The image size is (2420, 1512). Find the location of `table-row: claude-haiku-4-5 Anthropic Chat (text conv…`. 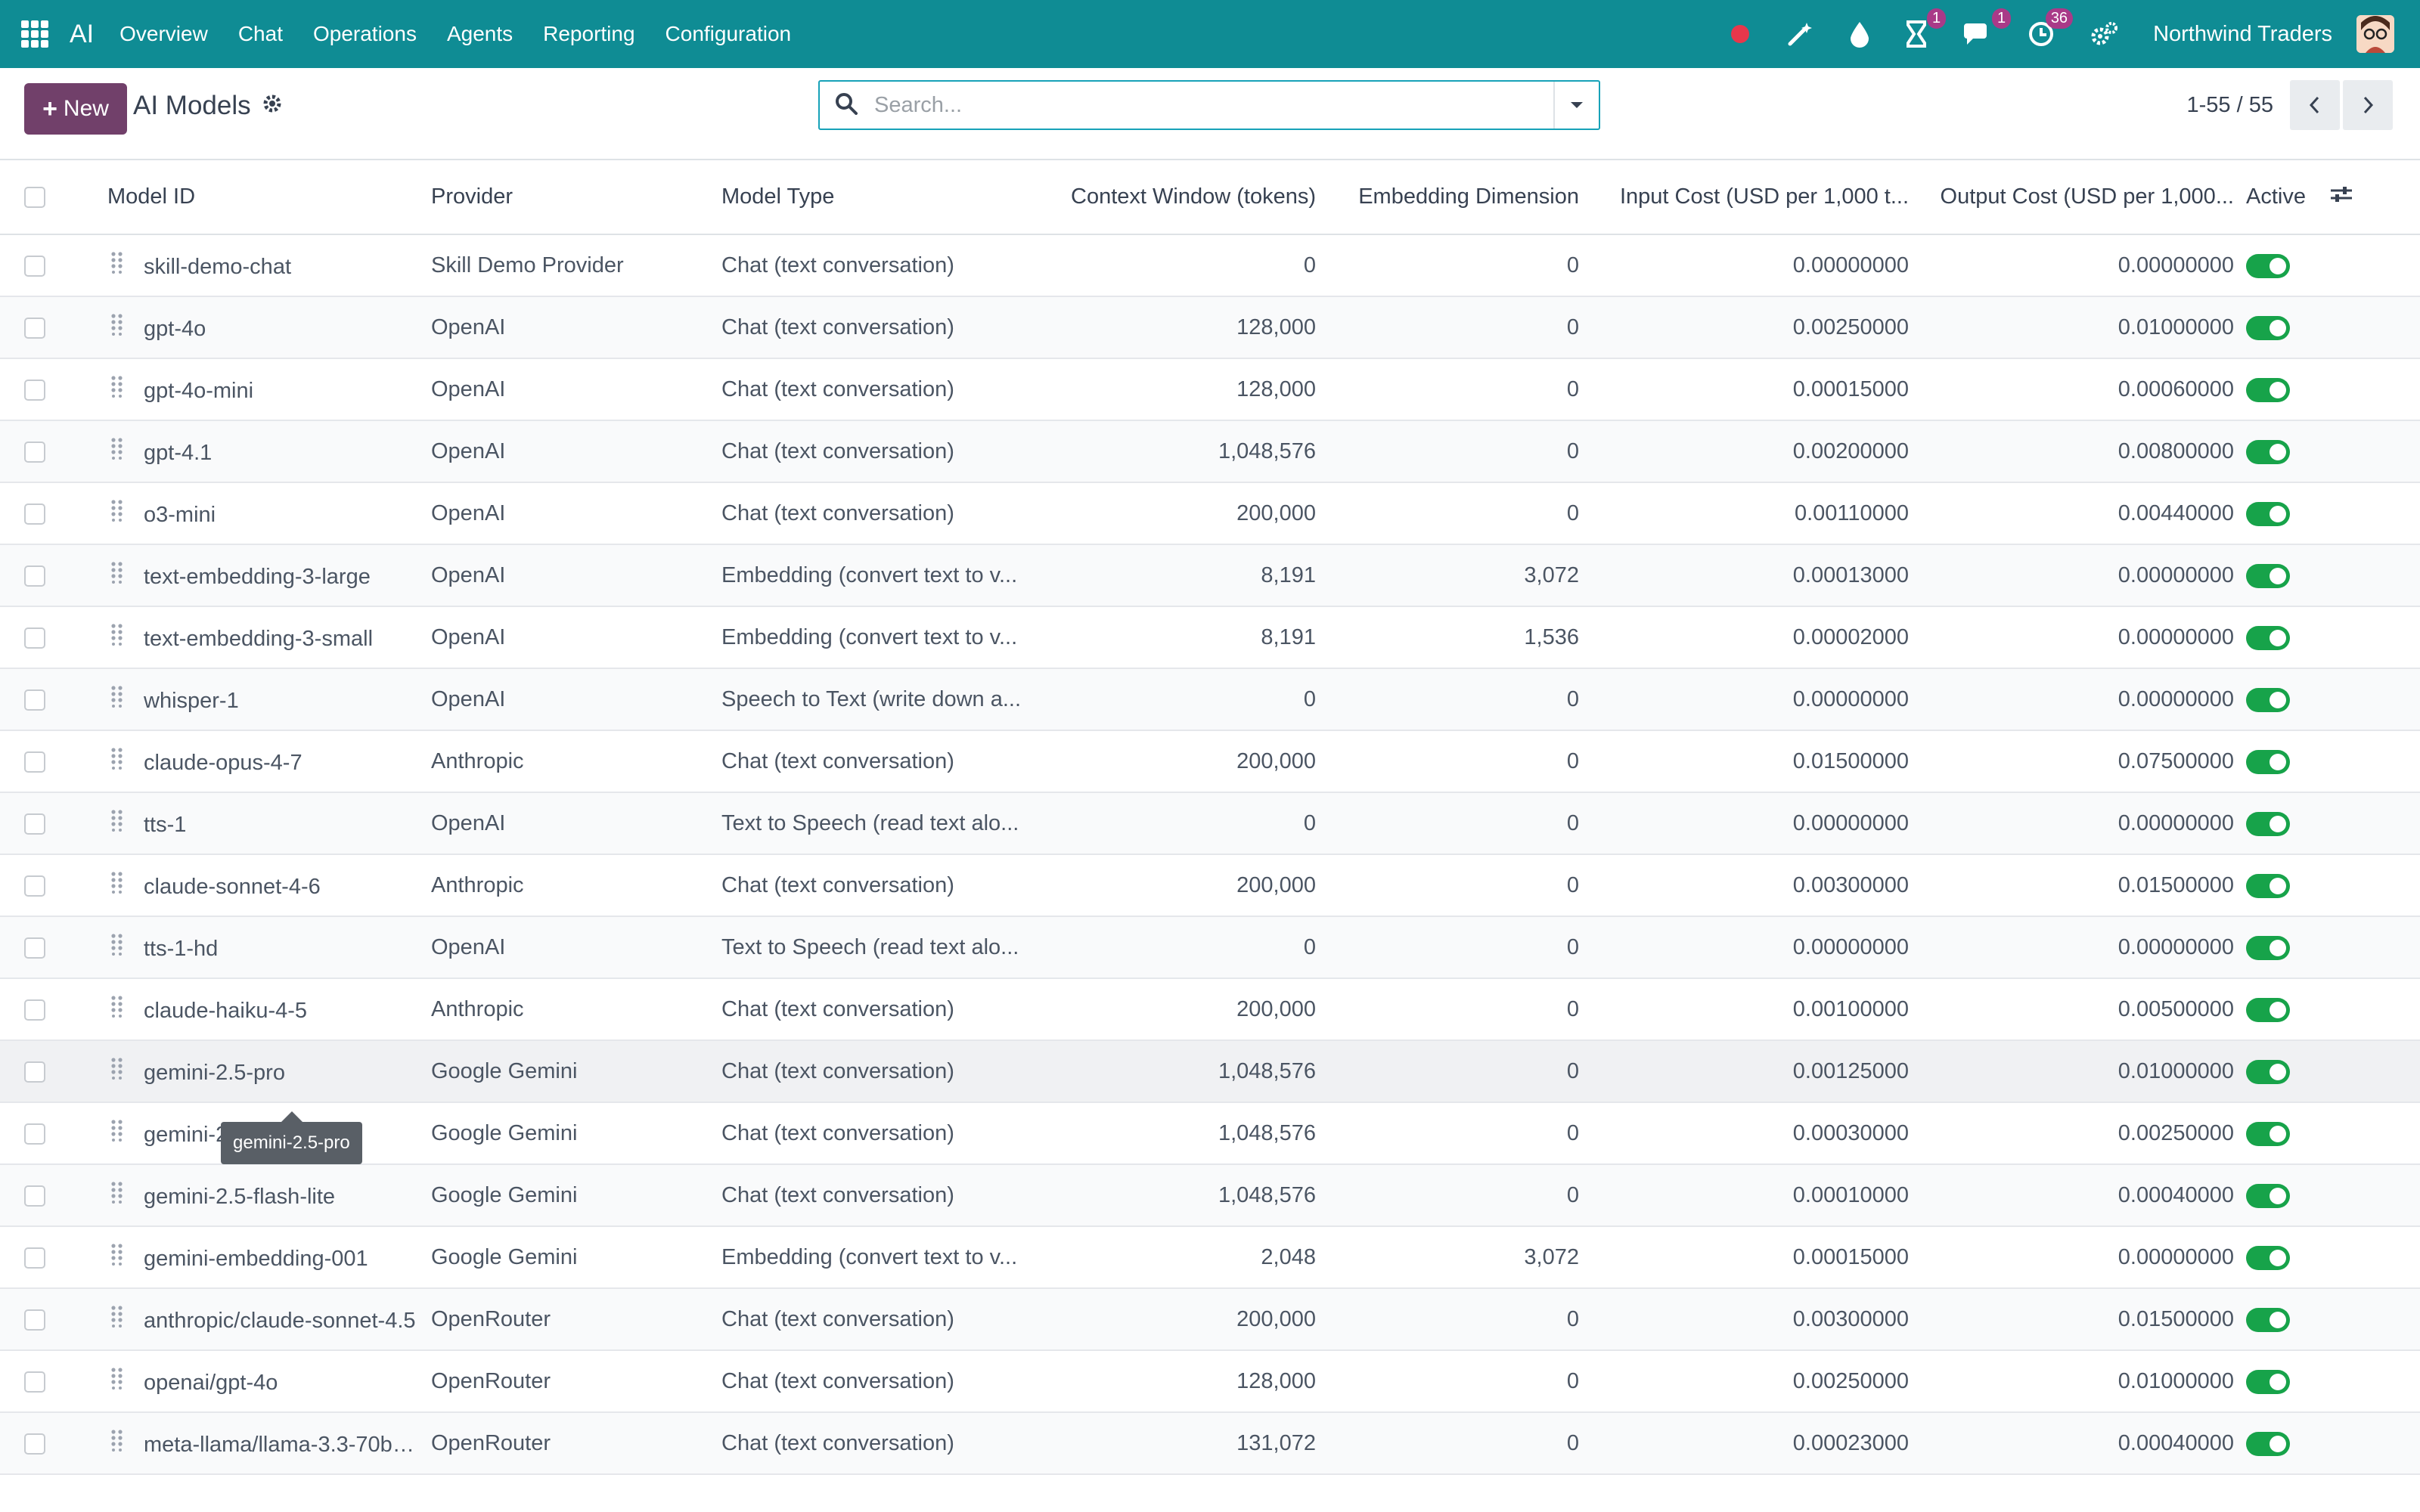

table-row: claude-haiku-4-5 Anthropic Chat (text conv… is located at coordinates (1210, 1009).